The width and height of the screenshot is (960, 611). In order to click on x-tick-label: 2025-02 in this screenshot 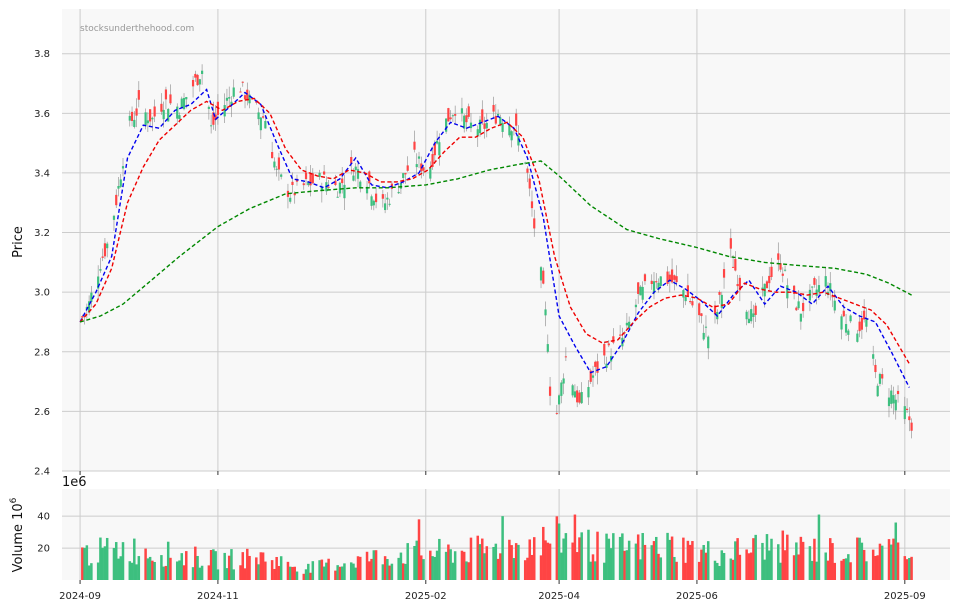, I will do `click(426, 596)`.